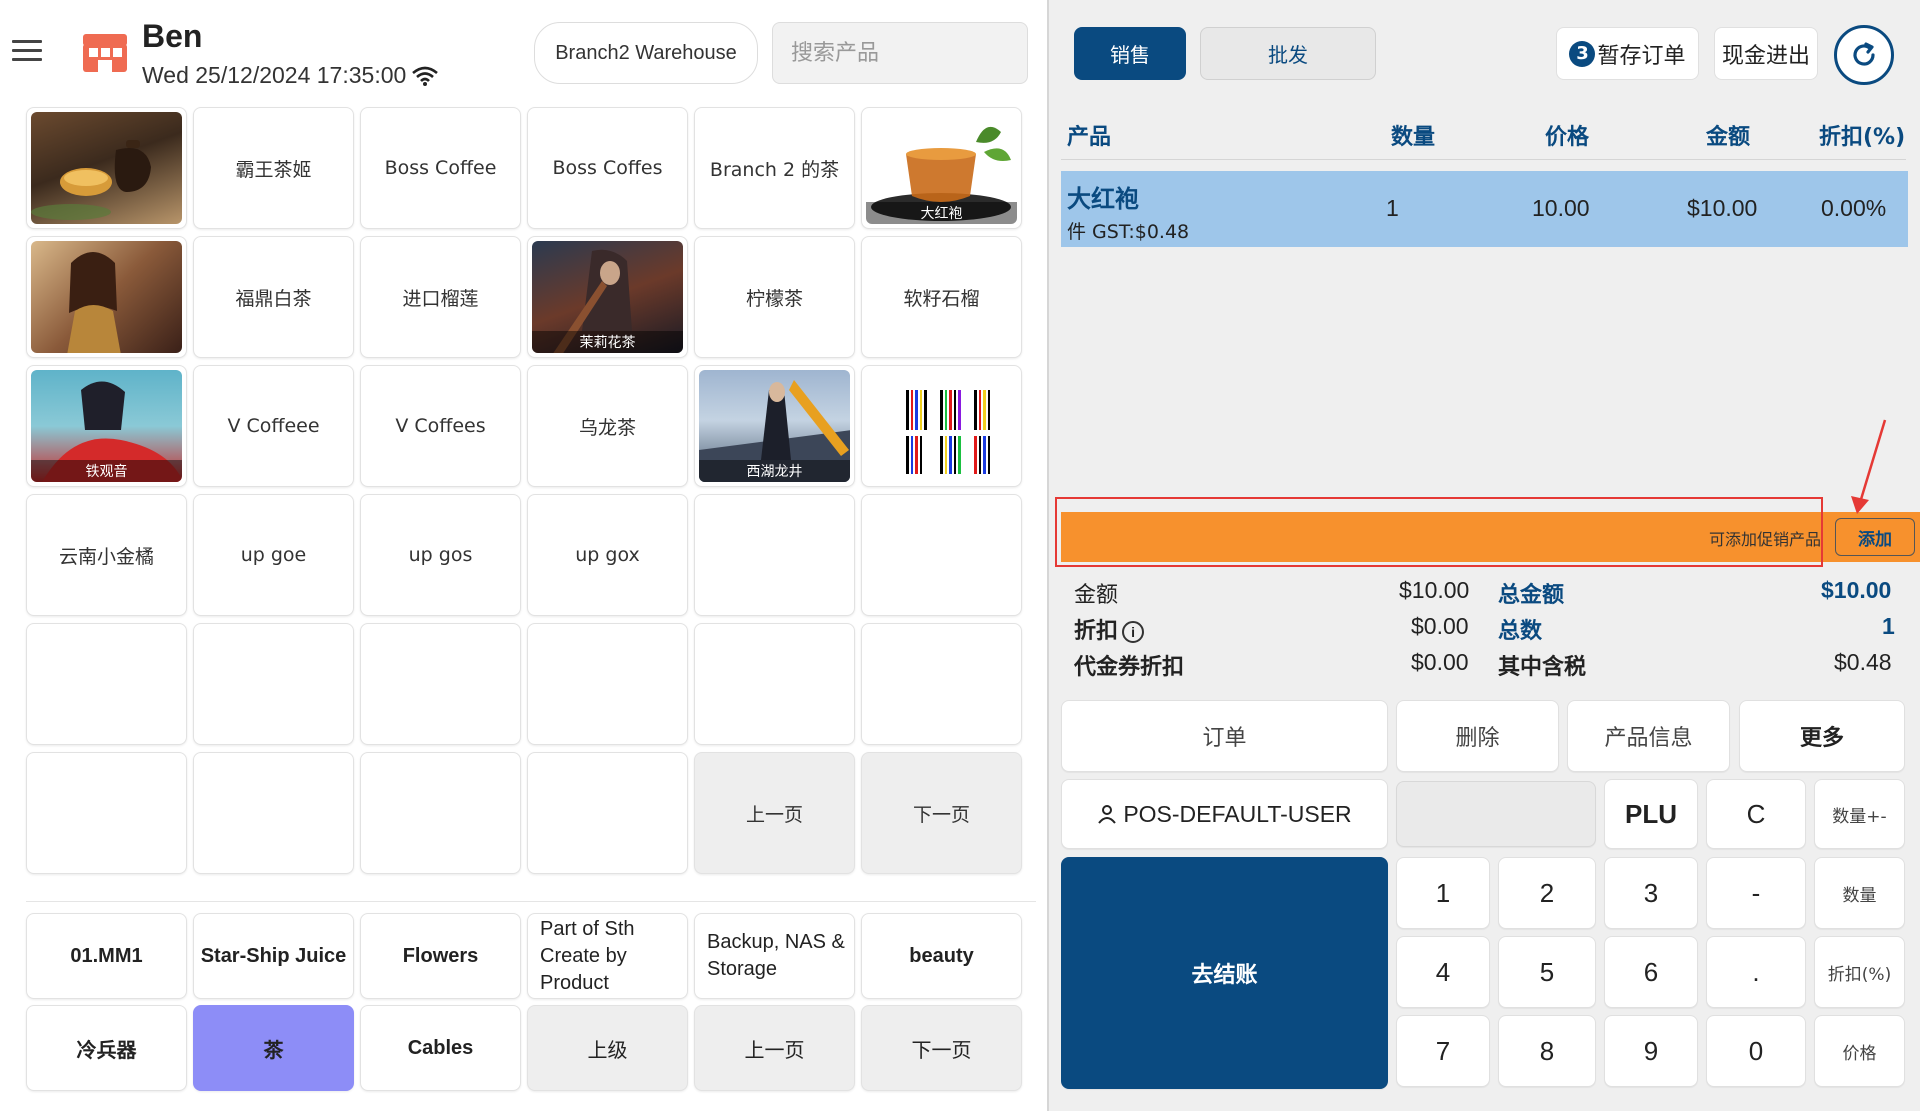  I want to click on category-prev-page-button: 上一页, so click(774, 1048).